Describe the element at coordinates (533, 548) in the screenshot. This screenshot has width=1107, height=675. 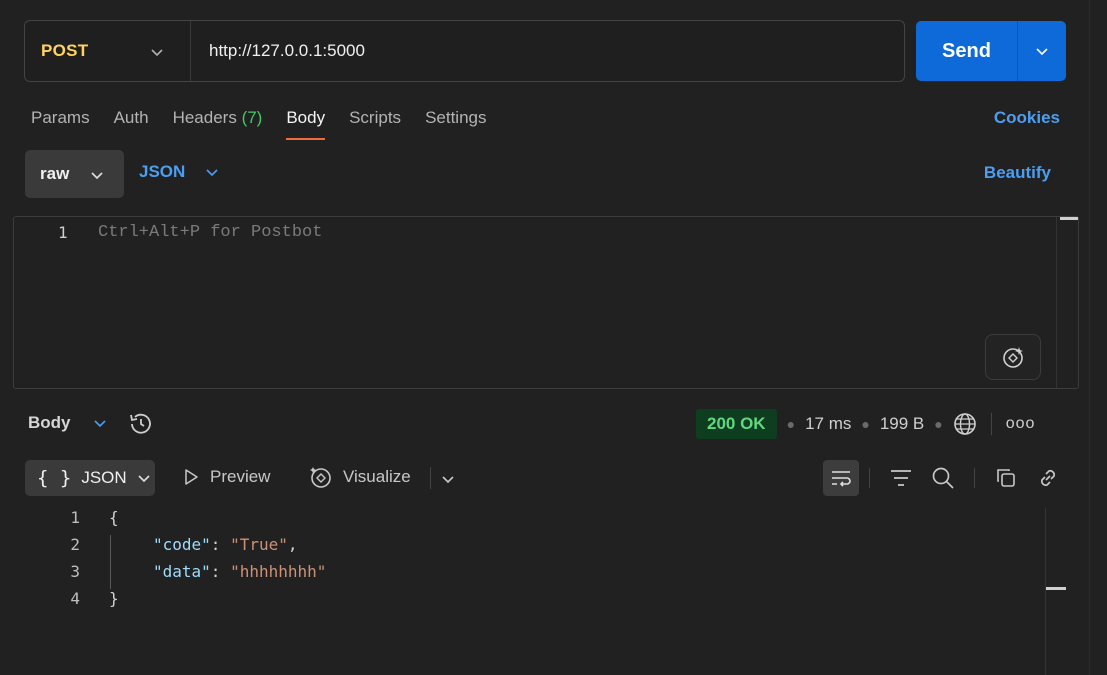
I see `code-line: 2 "code": "True",` at that location.